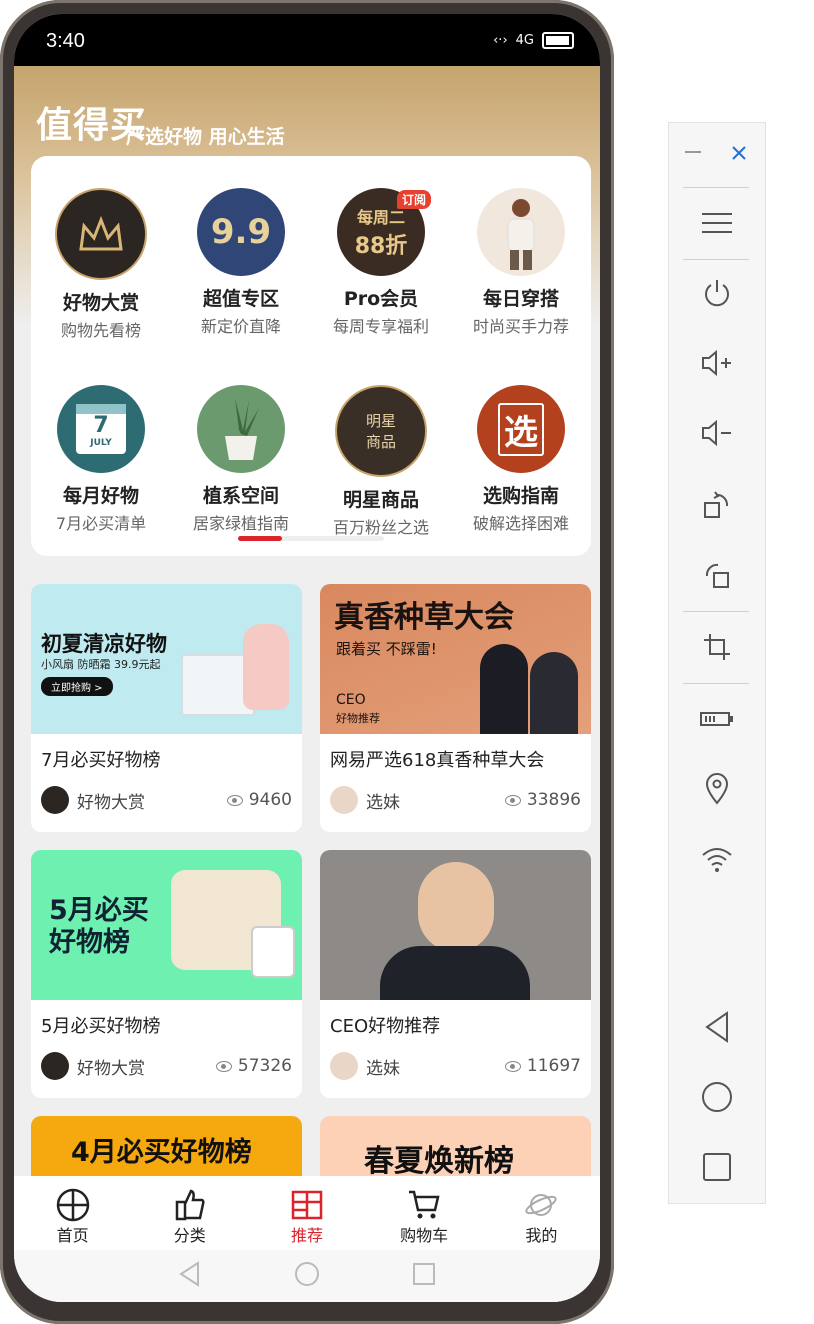  What do you see at coordinates (717, 719) in the screenshot?
I see `battery-setting-icon` at bounding box center [717, 719].